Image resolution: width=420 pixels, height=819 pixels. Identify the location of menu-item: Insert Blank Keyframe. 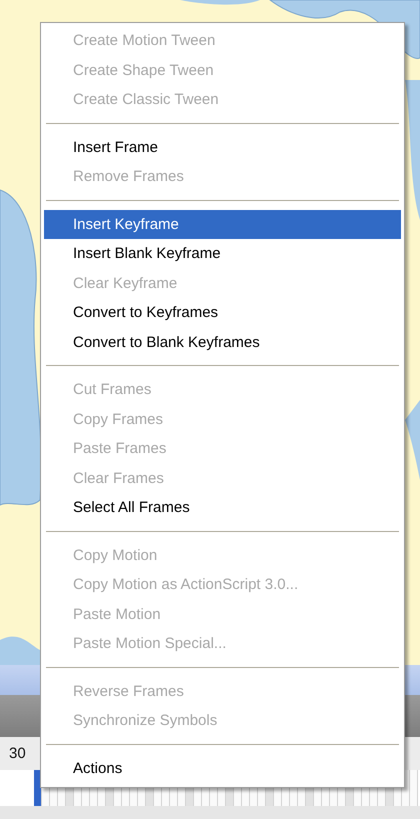
(222, 253).